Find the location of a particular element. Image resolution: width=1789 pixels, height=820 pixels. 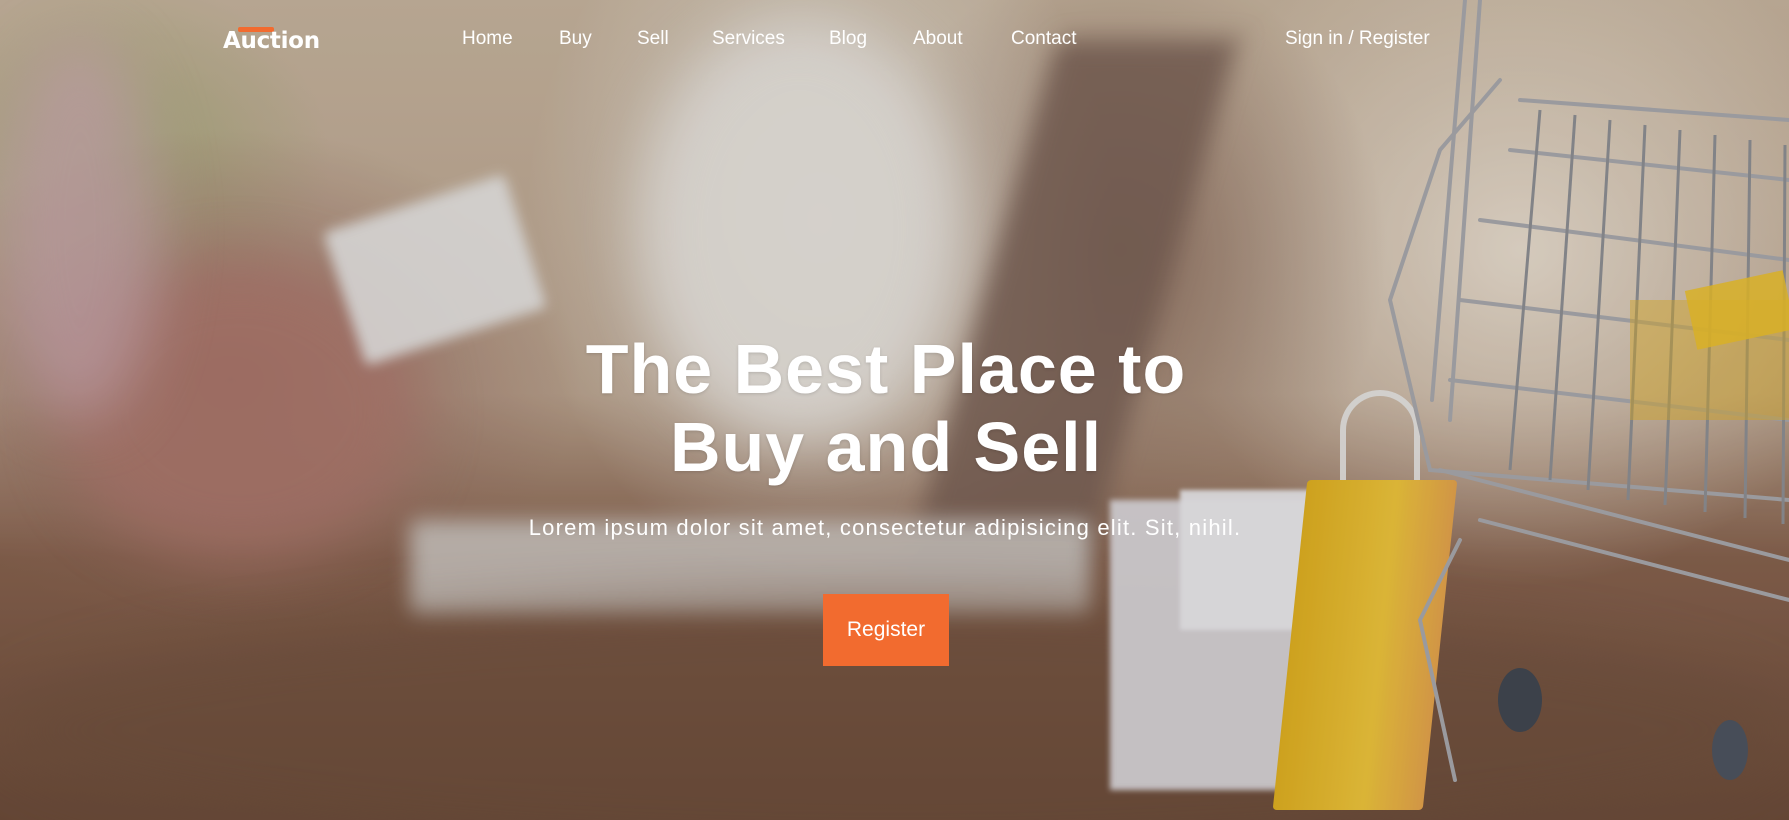

nav-item-sell: Sell is located at coordinates (653, 39).